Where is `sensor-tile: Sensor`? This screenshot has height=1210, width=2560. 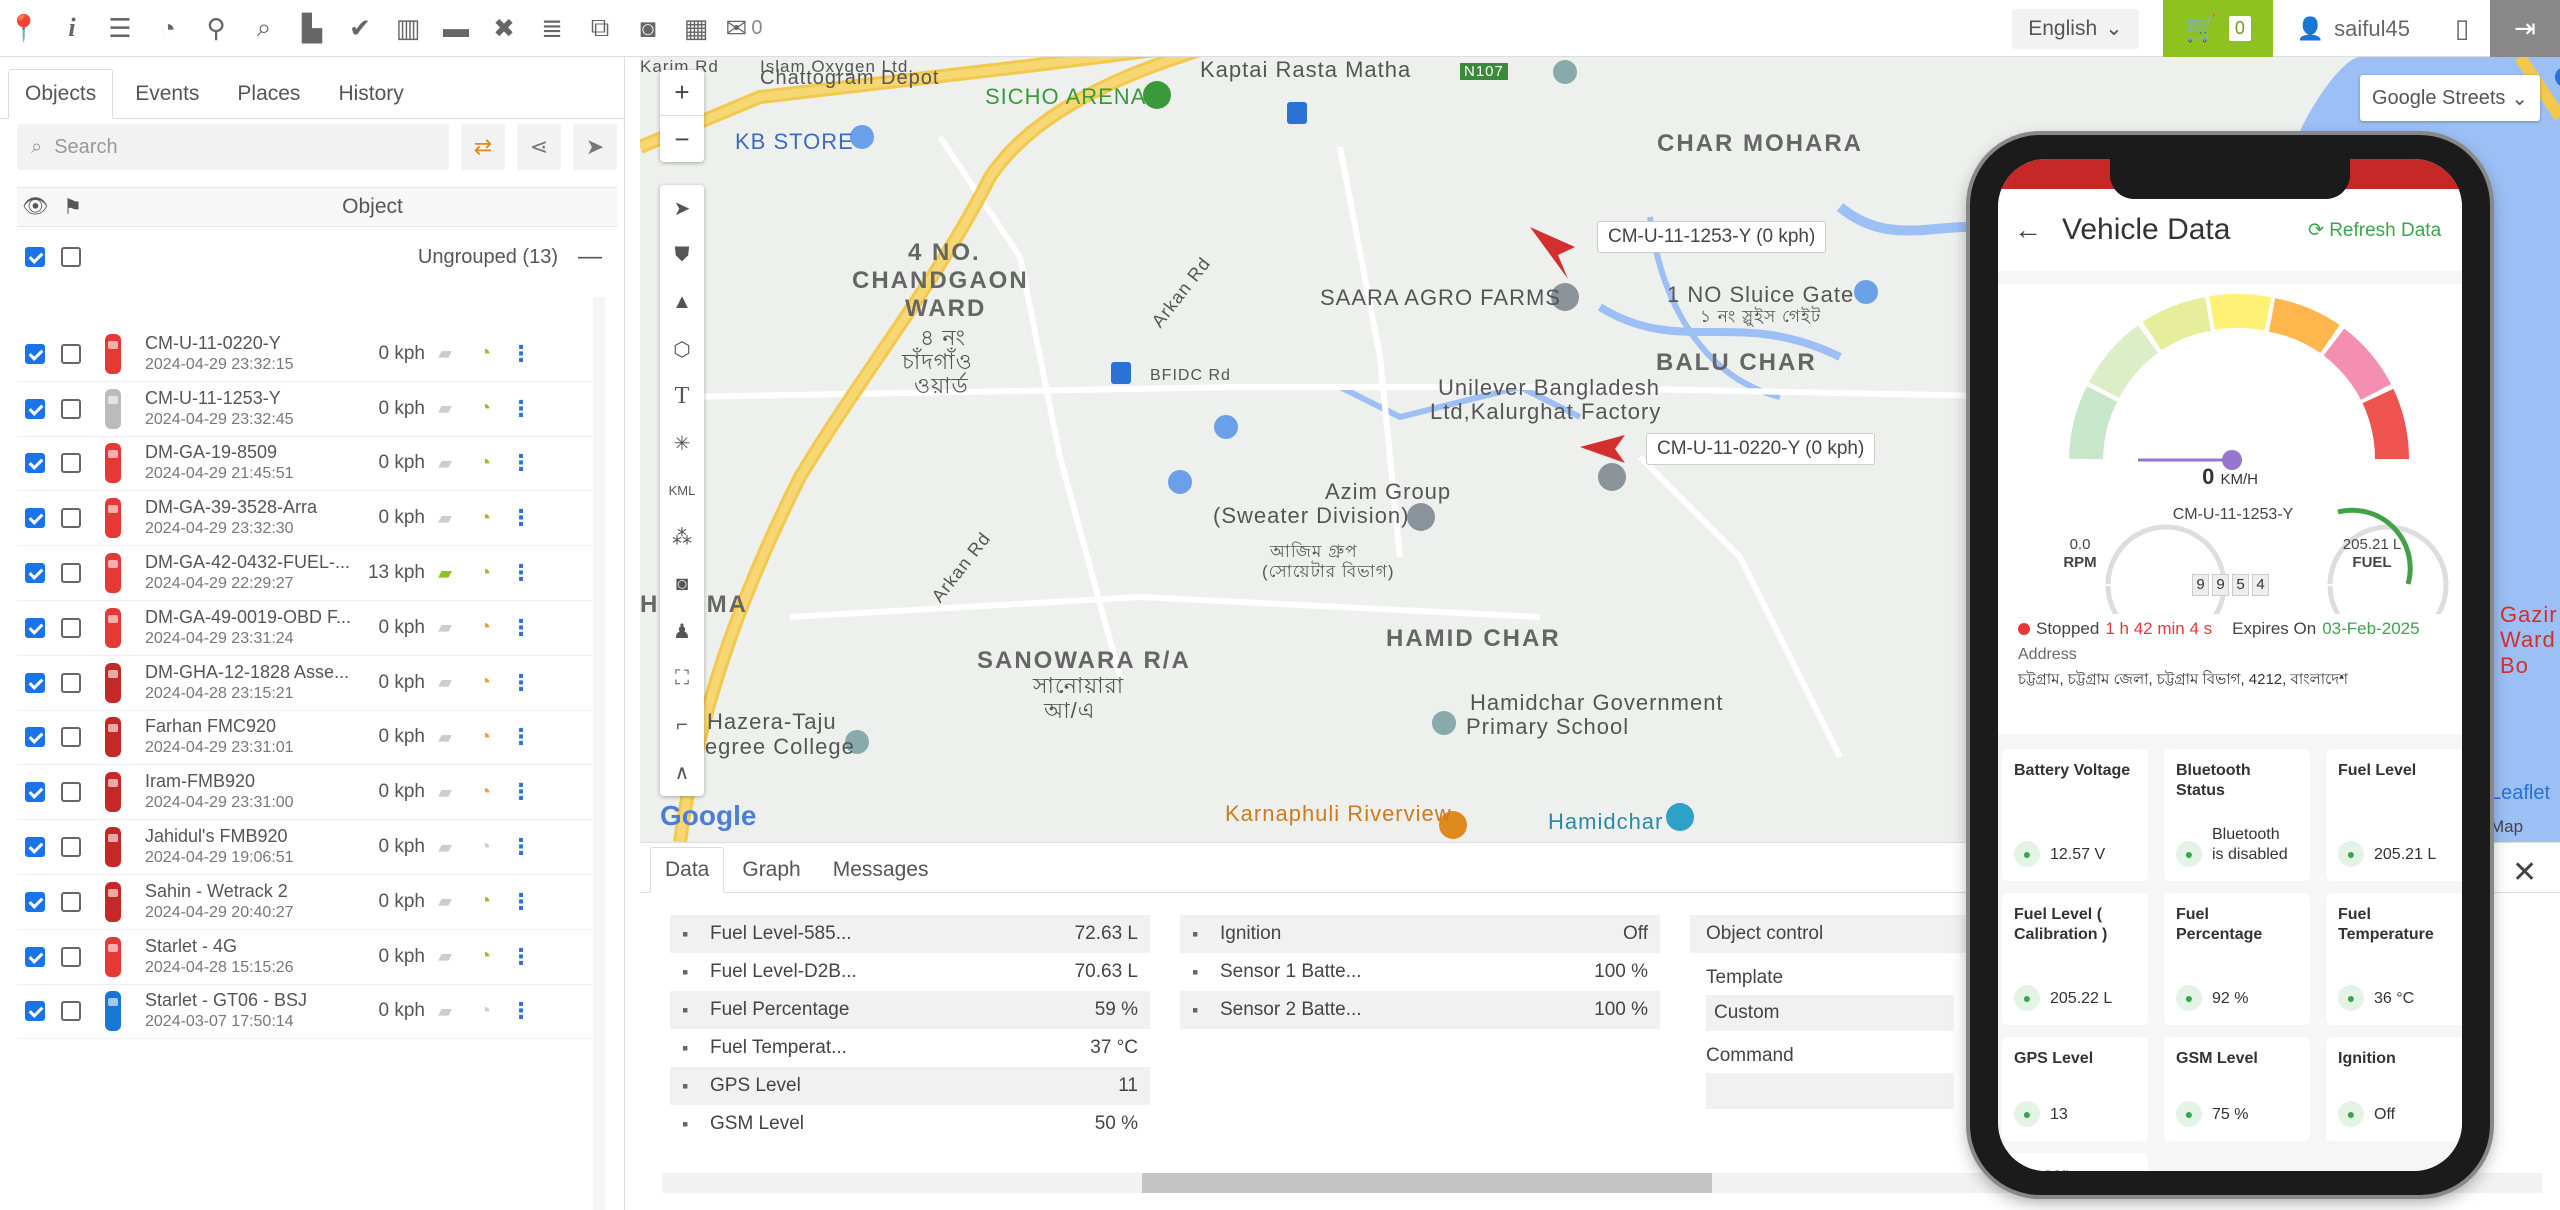
sensor-tile: Sensor is located at coordinates (2075, 1162).